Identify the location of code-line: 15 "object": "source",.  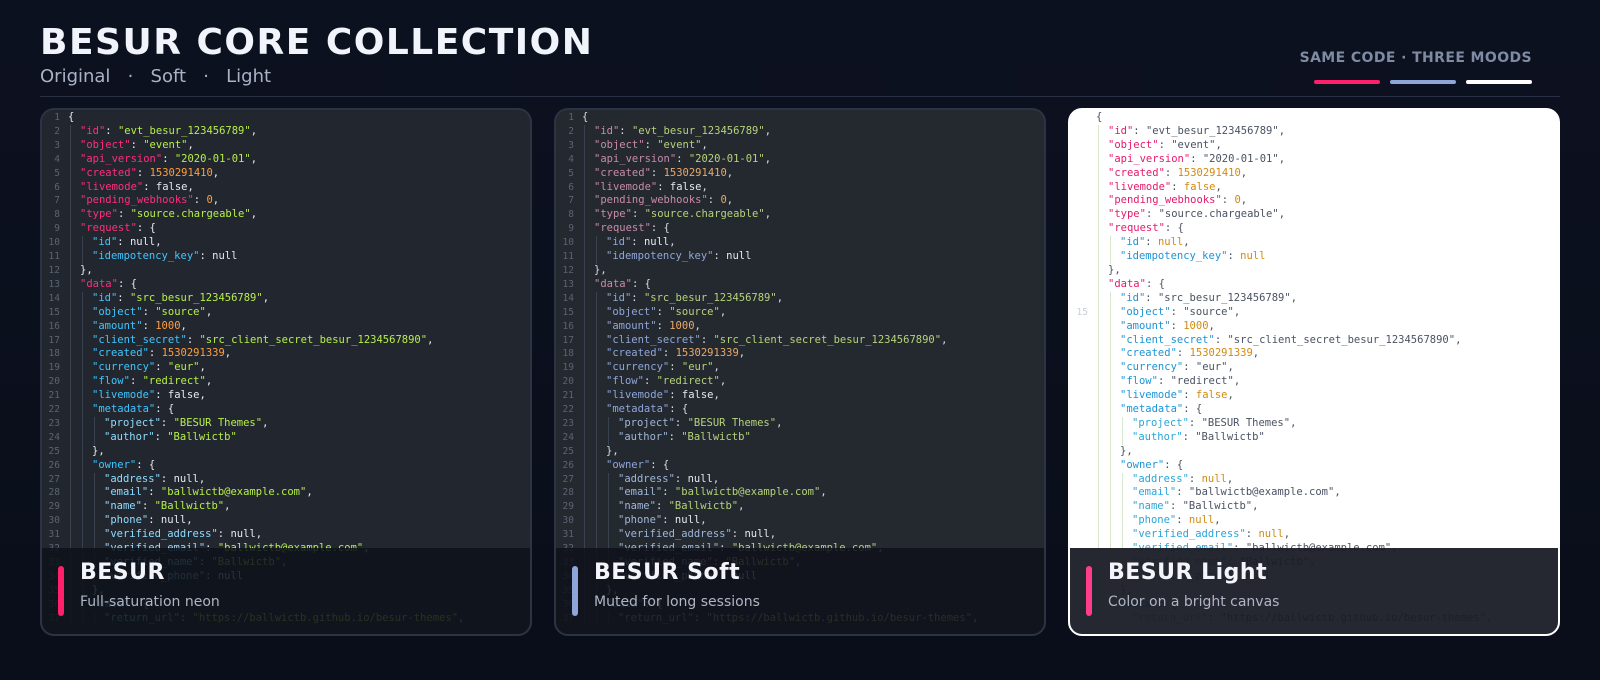
(1314, 312).